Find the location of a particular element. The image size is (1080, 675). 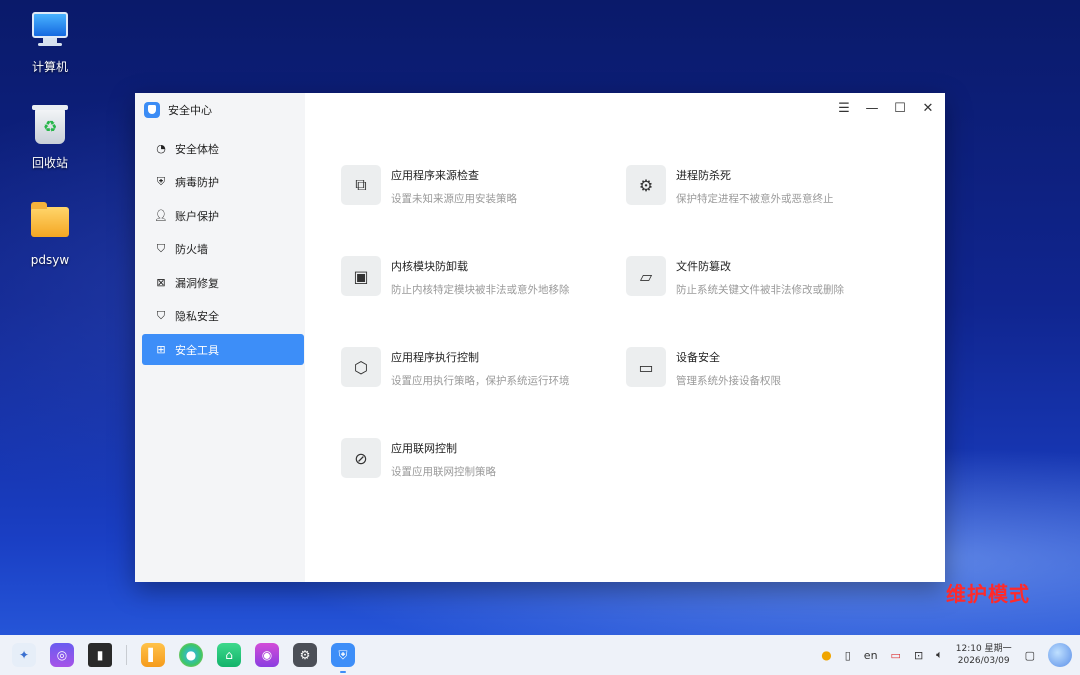

tool-title: 设备安全 is located at coordinates (698, 357).